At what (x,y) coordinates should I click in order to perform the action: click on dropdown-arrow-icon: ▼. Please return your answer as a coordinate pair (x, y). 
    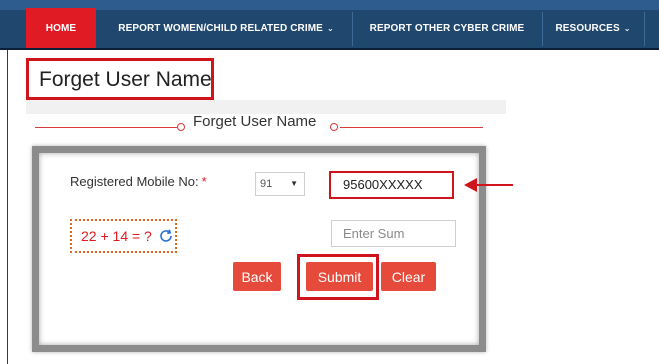
    Looking at the image, I should click on (294, 183).